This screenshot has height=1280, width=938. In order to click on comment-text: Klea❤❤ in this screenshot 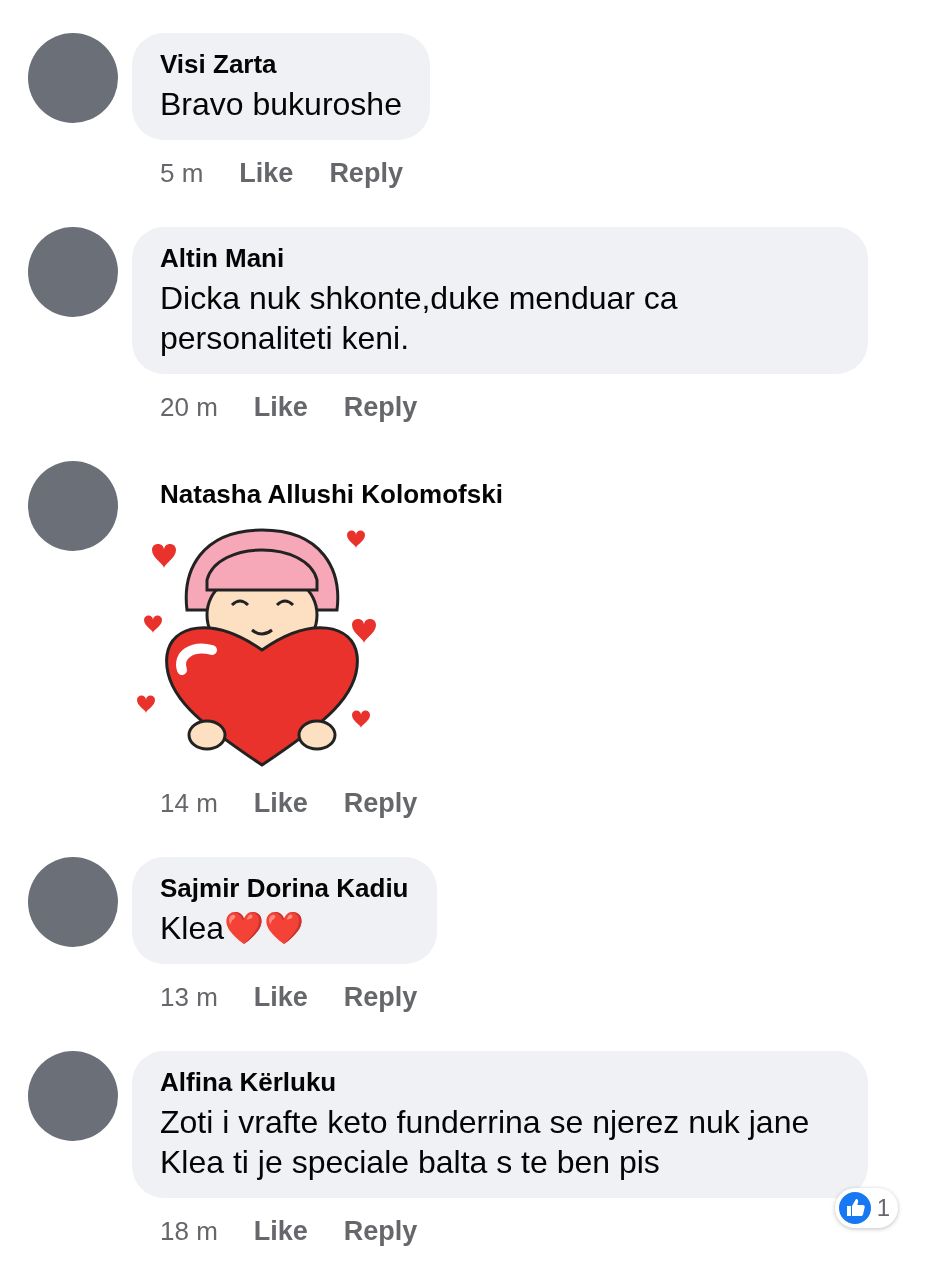, I will do `click(233, 928)`.